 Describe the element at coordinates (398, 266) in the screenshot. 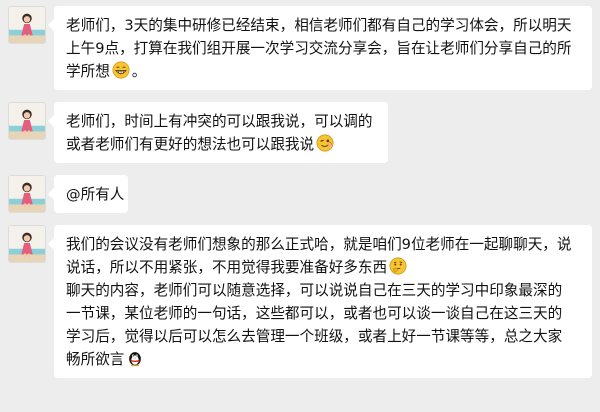

I see `thinking-emoji-icon` at that location.